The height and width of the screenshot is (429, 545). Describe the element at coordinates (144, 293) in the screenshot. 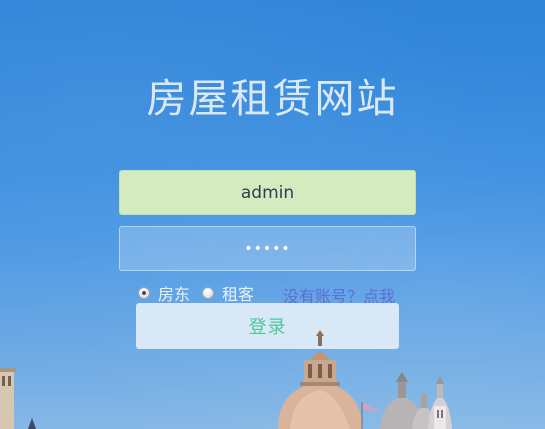

I see `role-landlord-radio` at that location.